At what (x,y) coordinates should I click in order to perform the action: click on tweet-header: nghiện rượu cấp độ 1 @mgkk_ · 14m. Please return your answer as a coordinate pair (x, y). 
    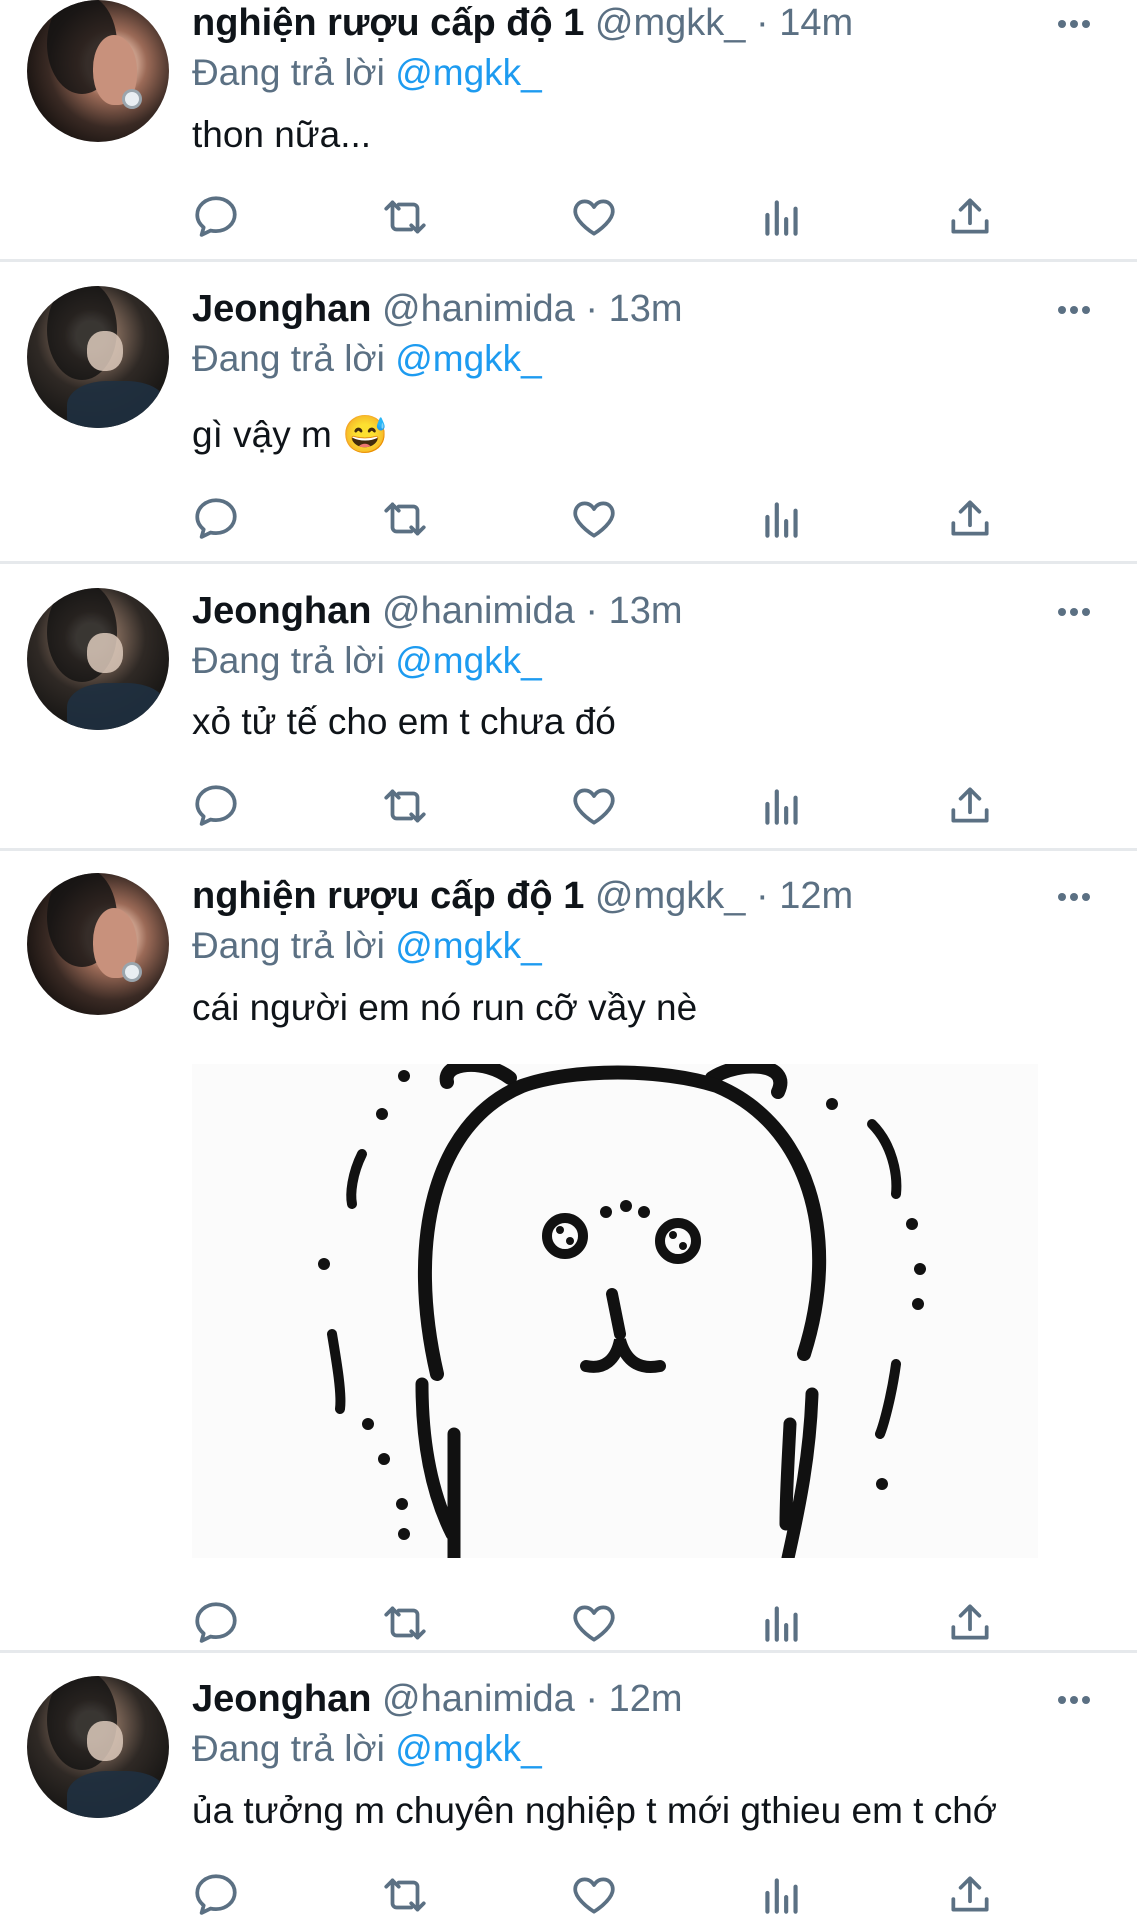
    Looking at the image, I should click on (522, 23).